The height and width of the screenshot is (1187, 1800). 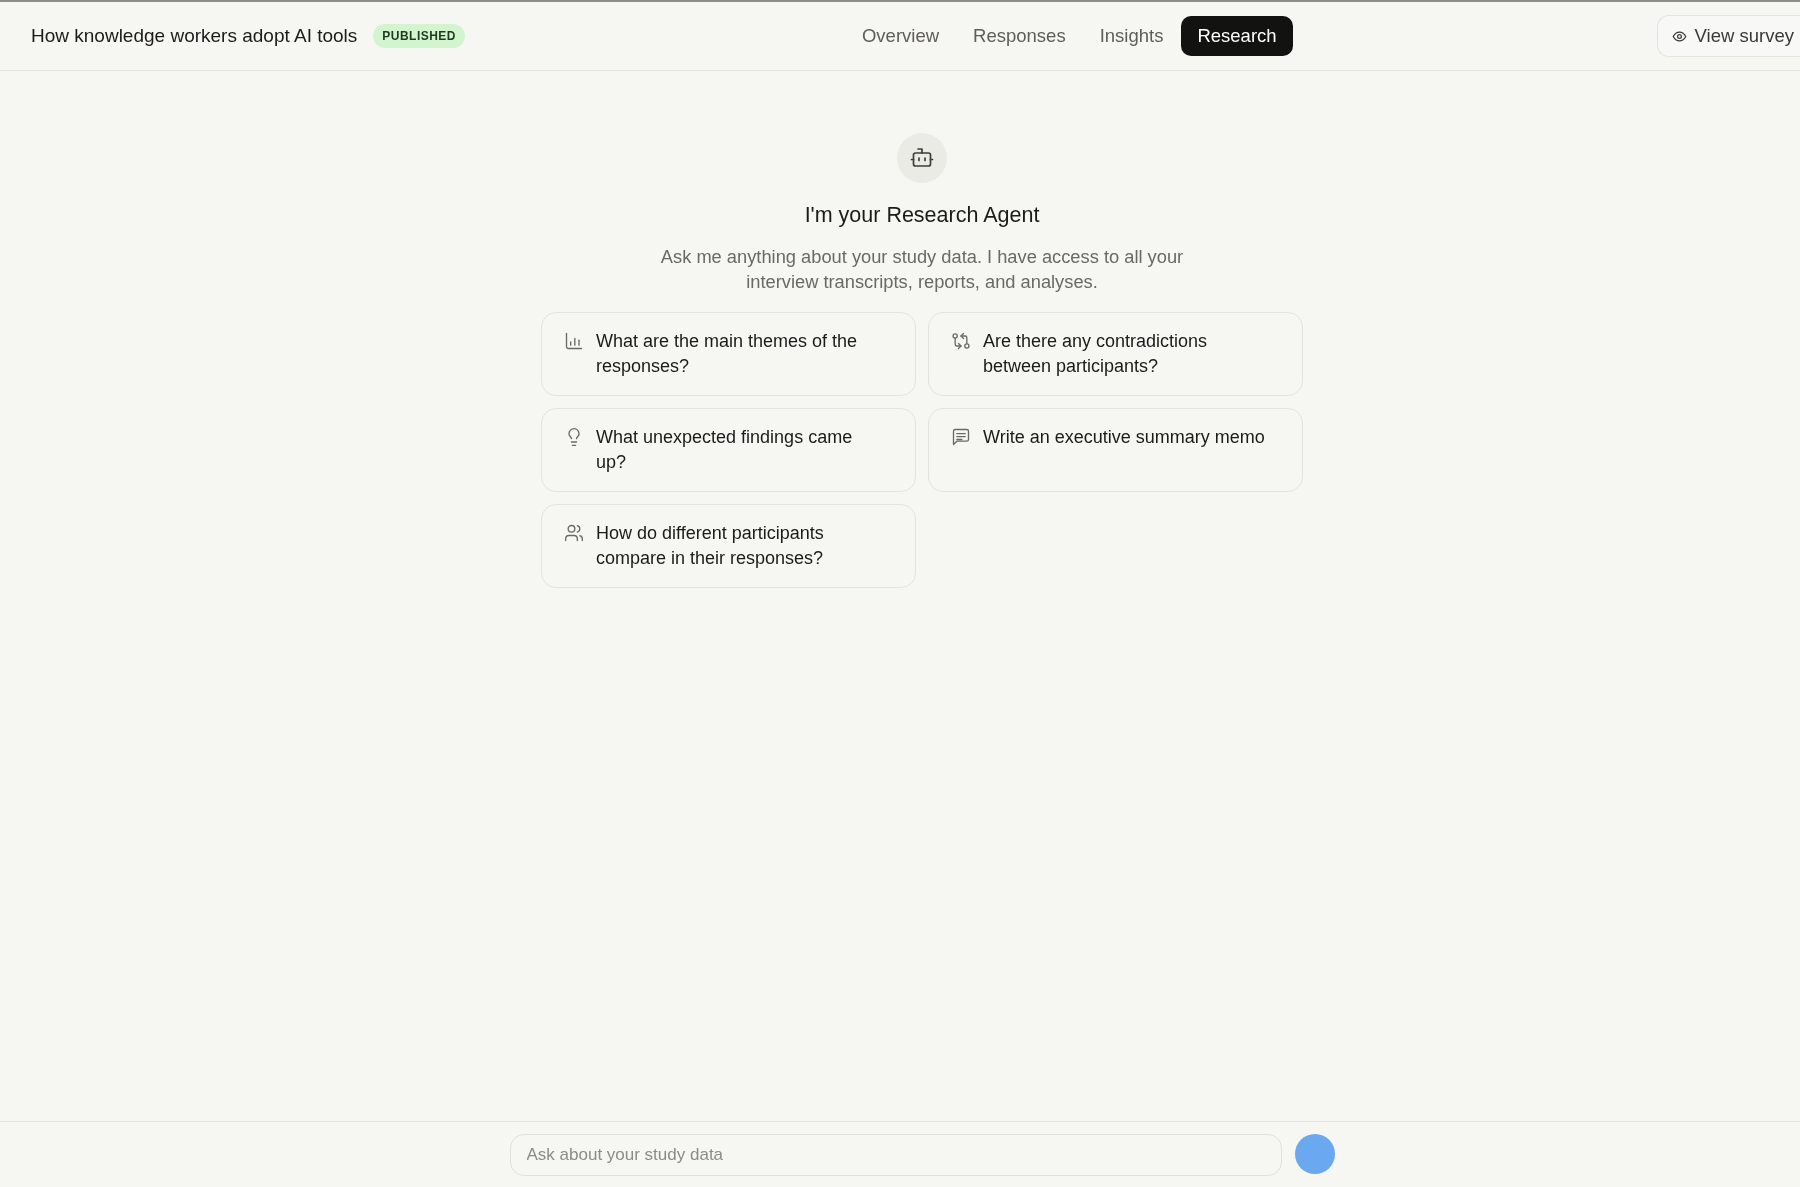 I want to click on people-icon, so click(x=574, y=533).